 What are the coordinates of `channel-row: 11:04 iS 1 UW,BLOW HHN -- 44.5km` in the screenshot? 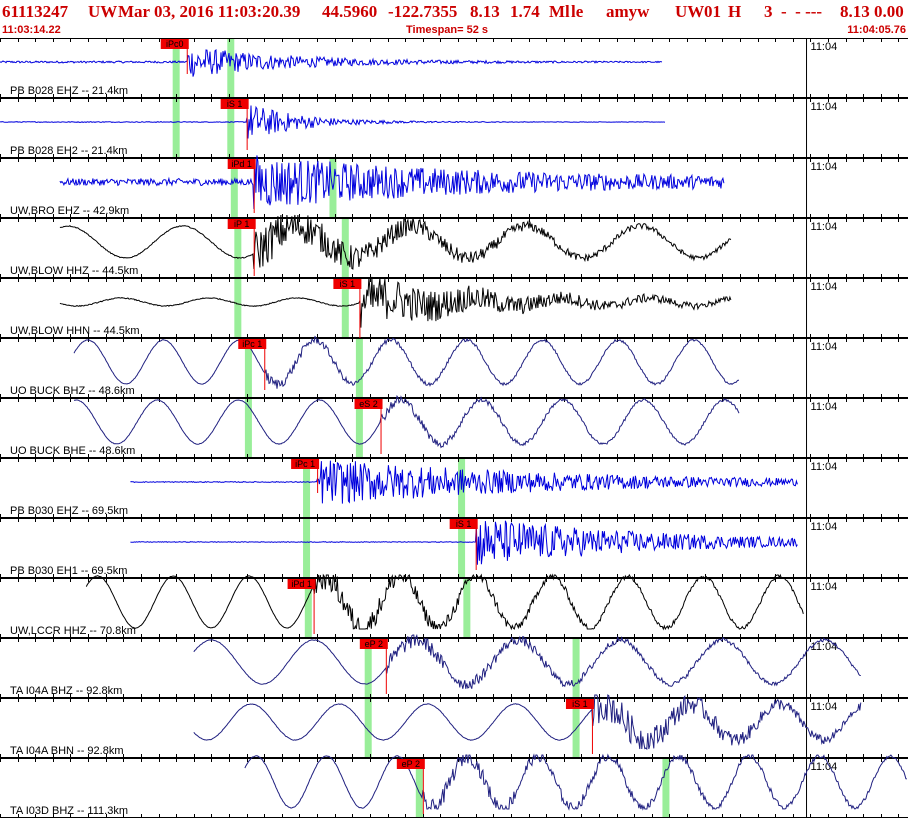 It's located at (454, 307).